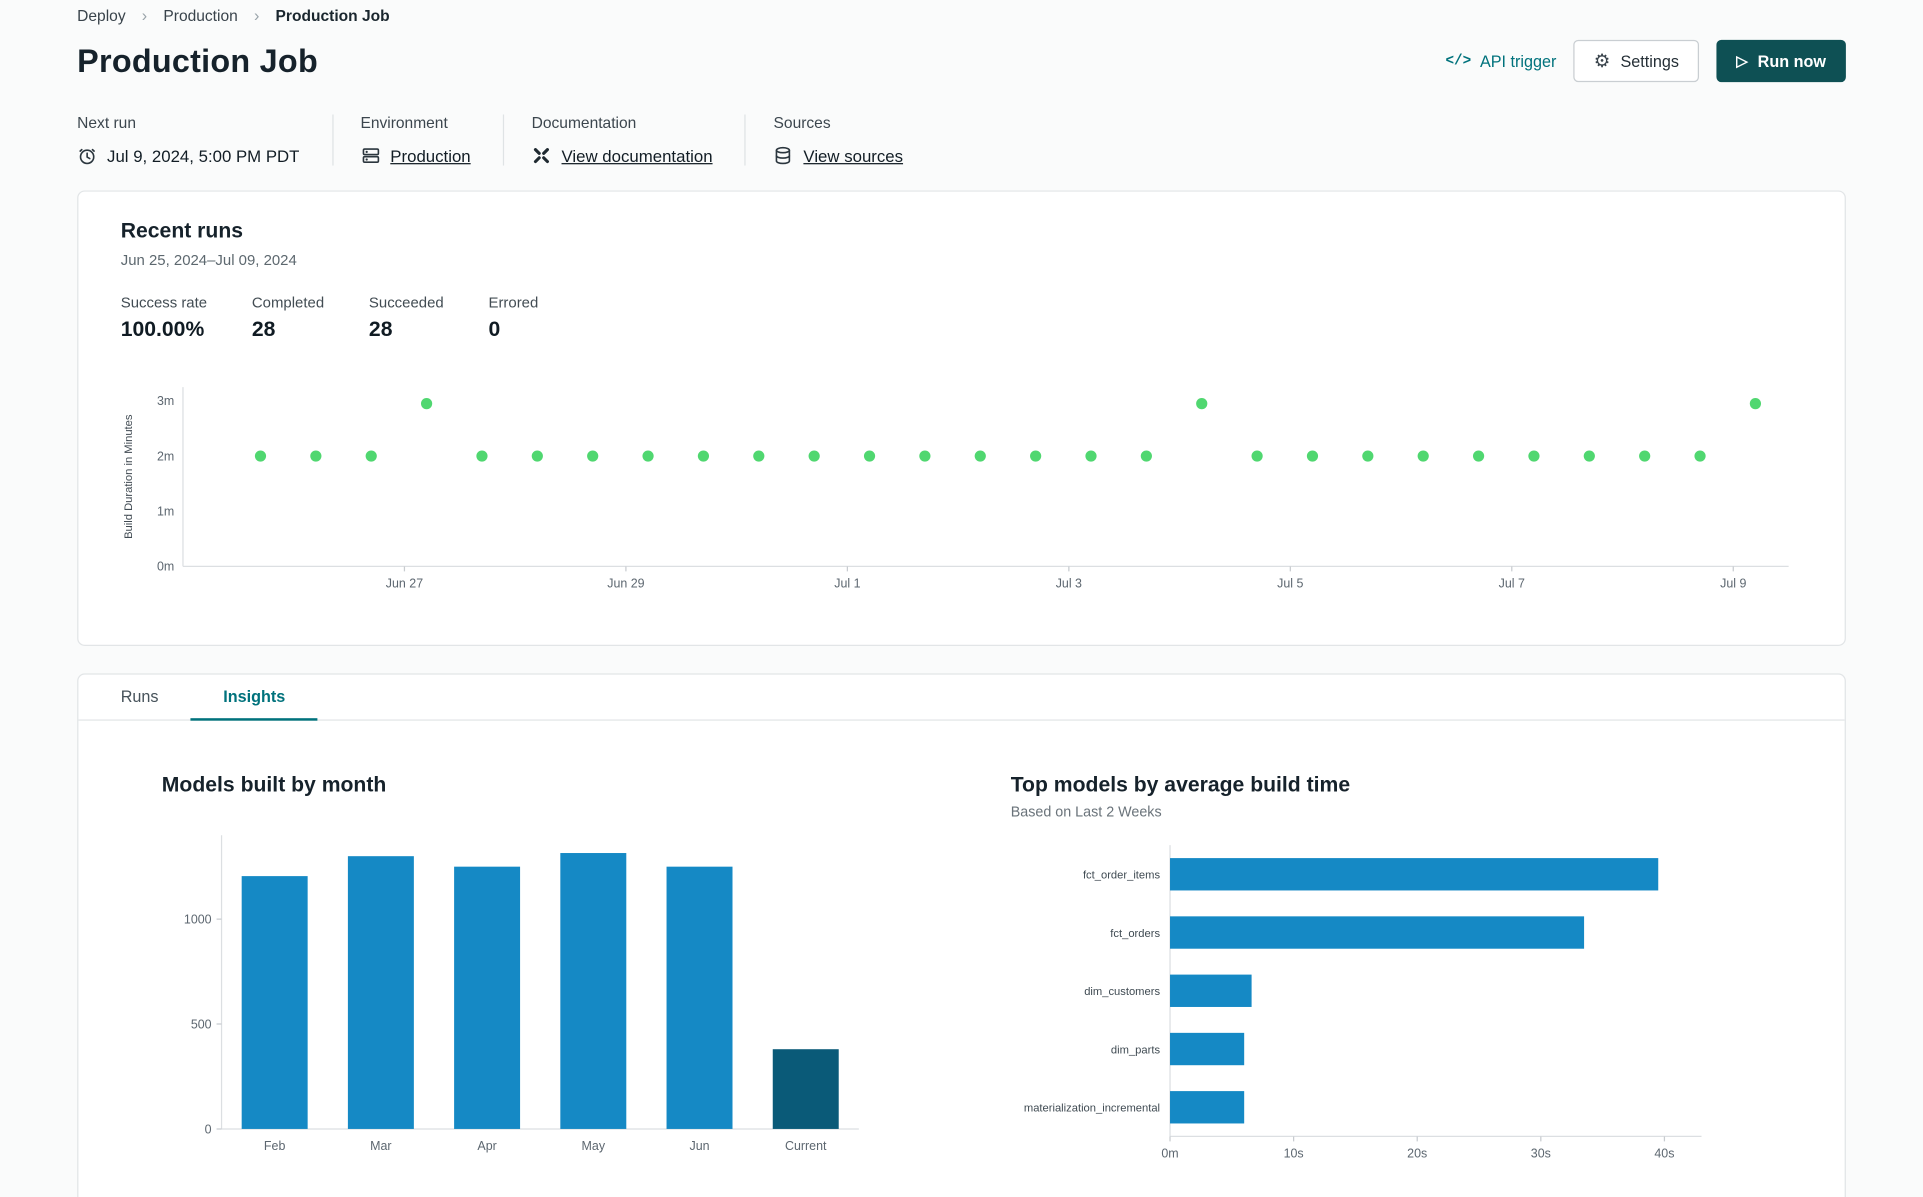 This screenshot has width=1923, height=1197. What do you see at coordinates (1742, 61) in the screenshot?
I see `play-icon: ▷` at bounding box center [1742, 61].